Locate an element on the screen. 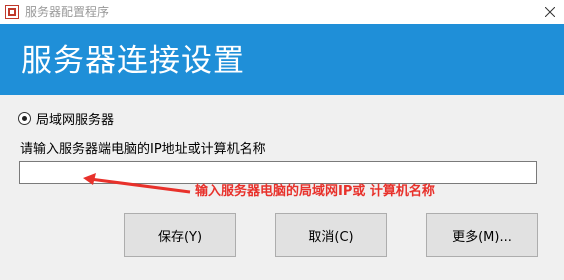 This screenshot has height=280, width=564. save-button: 保存(Y) is located at coordinates (180, 235).